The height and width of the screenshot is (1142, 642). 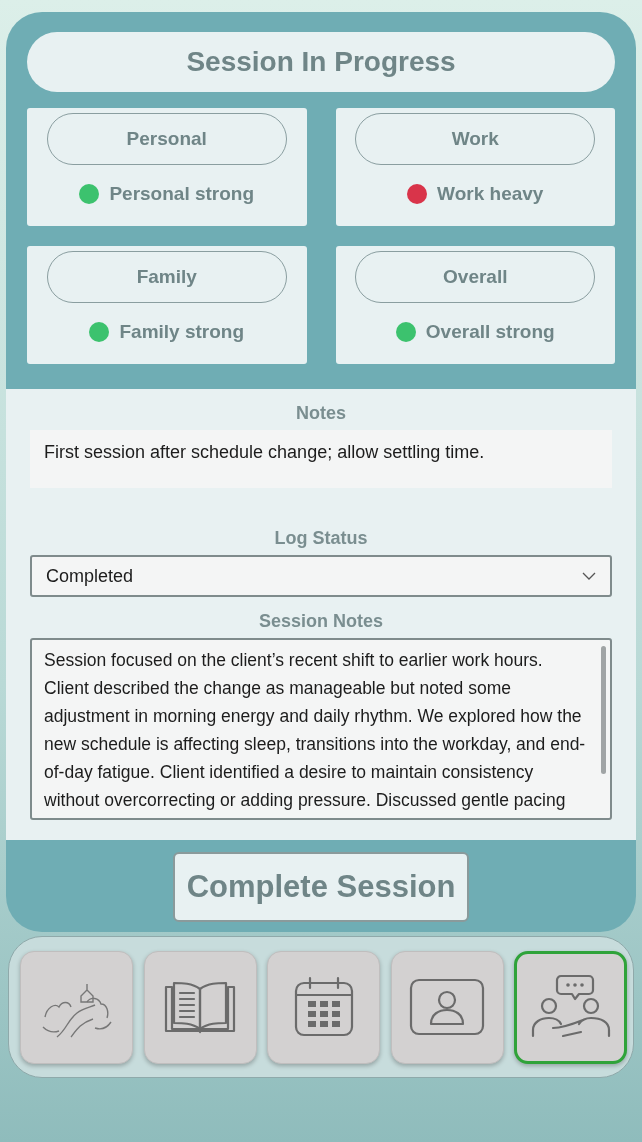 I want to click on log-status-label: Log Status, so click(x=321, y=538).